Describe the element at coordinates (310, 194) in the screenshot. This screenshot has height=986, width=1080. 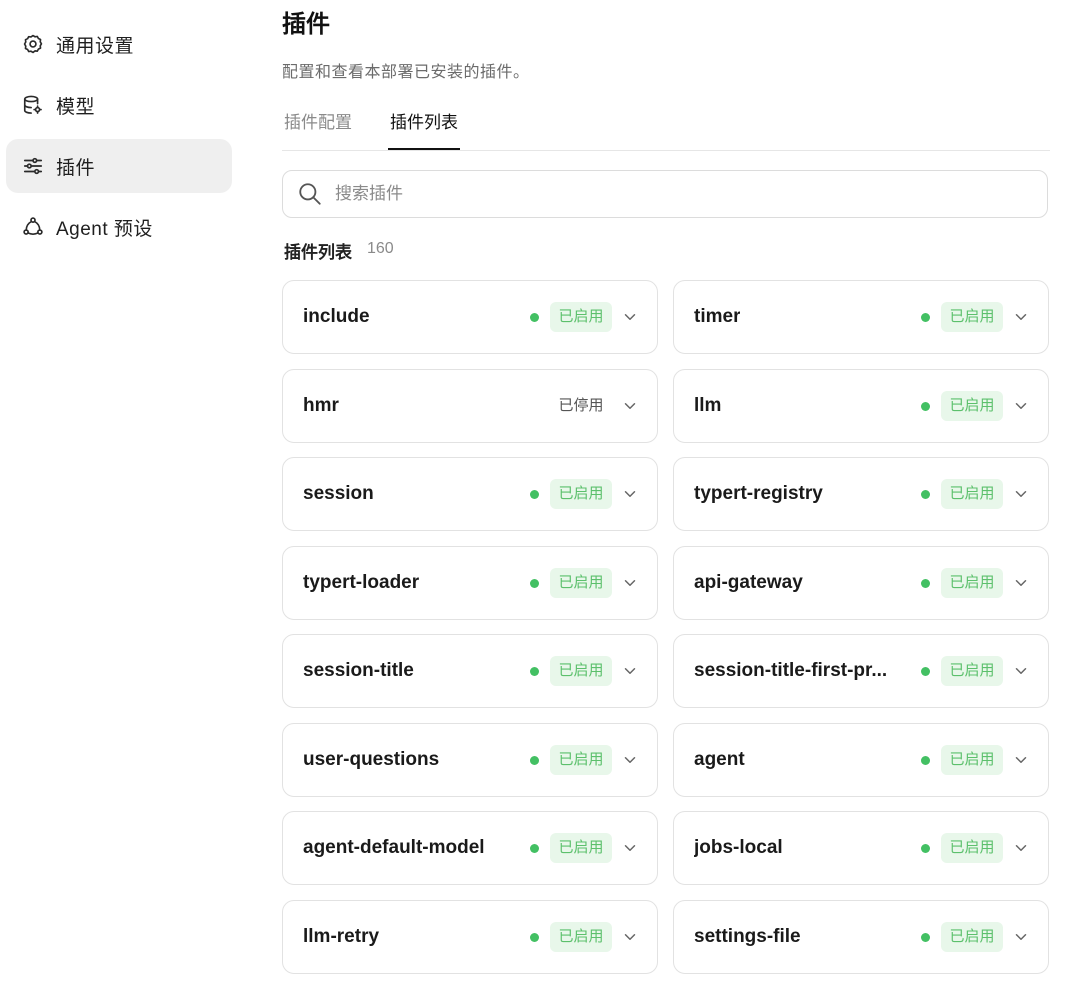
I see `search-icon` at that location.